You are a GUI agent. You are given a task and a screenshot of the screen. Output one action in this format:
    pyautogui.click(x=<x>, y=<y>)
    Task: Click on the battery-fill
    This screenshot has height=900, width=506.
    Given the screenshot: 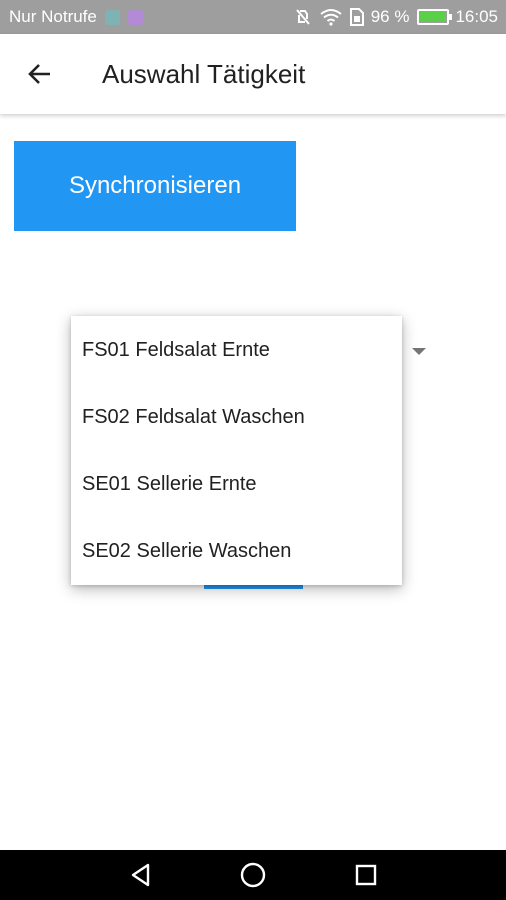 What is the action you would take?
    pyautogui.click(x=433, y=17)
    